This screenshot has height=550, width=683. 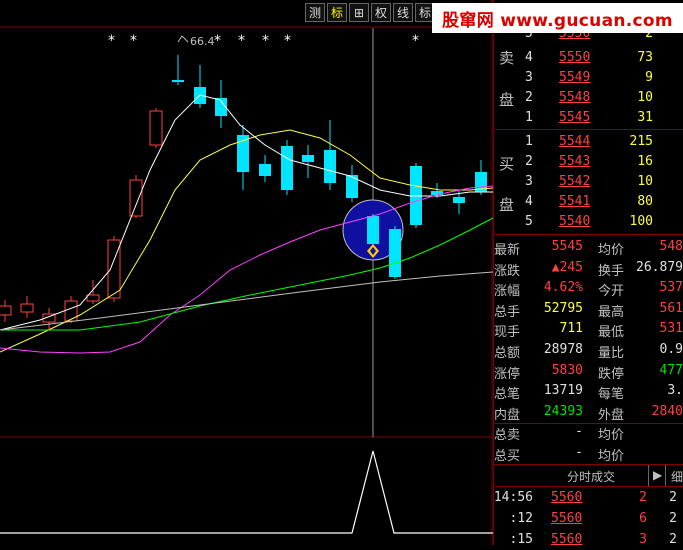 I want to click on quote-row: 总手 52795 最高 561, so click(x=588, y=309).